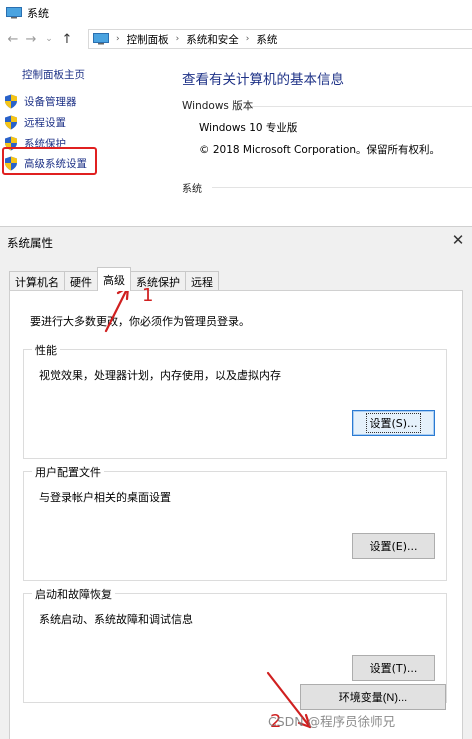 The image size is (472, 739). I want to click on tab-computer-name: 计算机名, so click(37, 281).